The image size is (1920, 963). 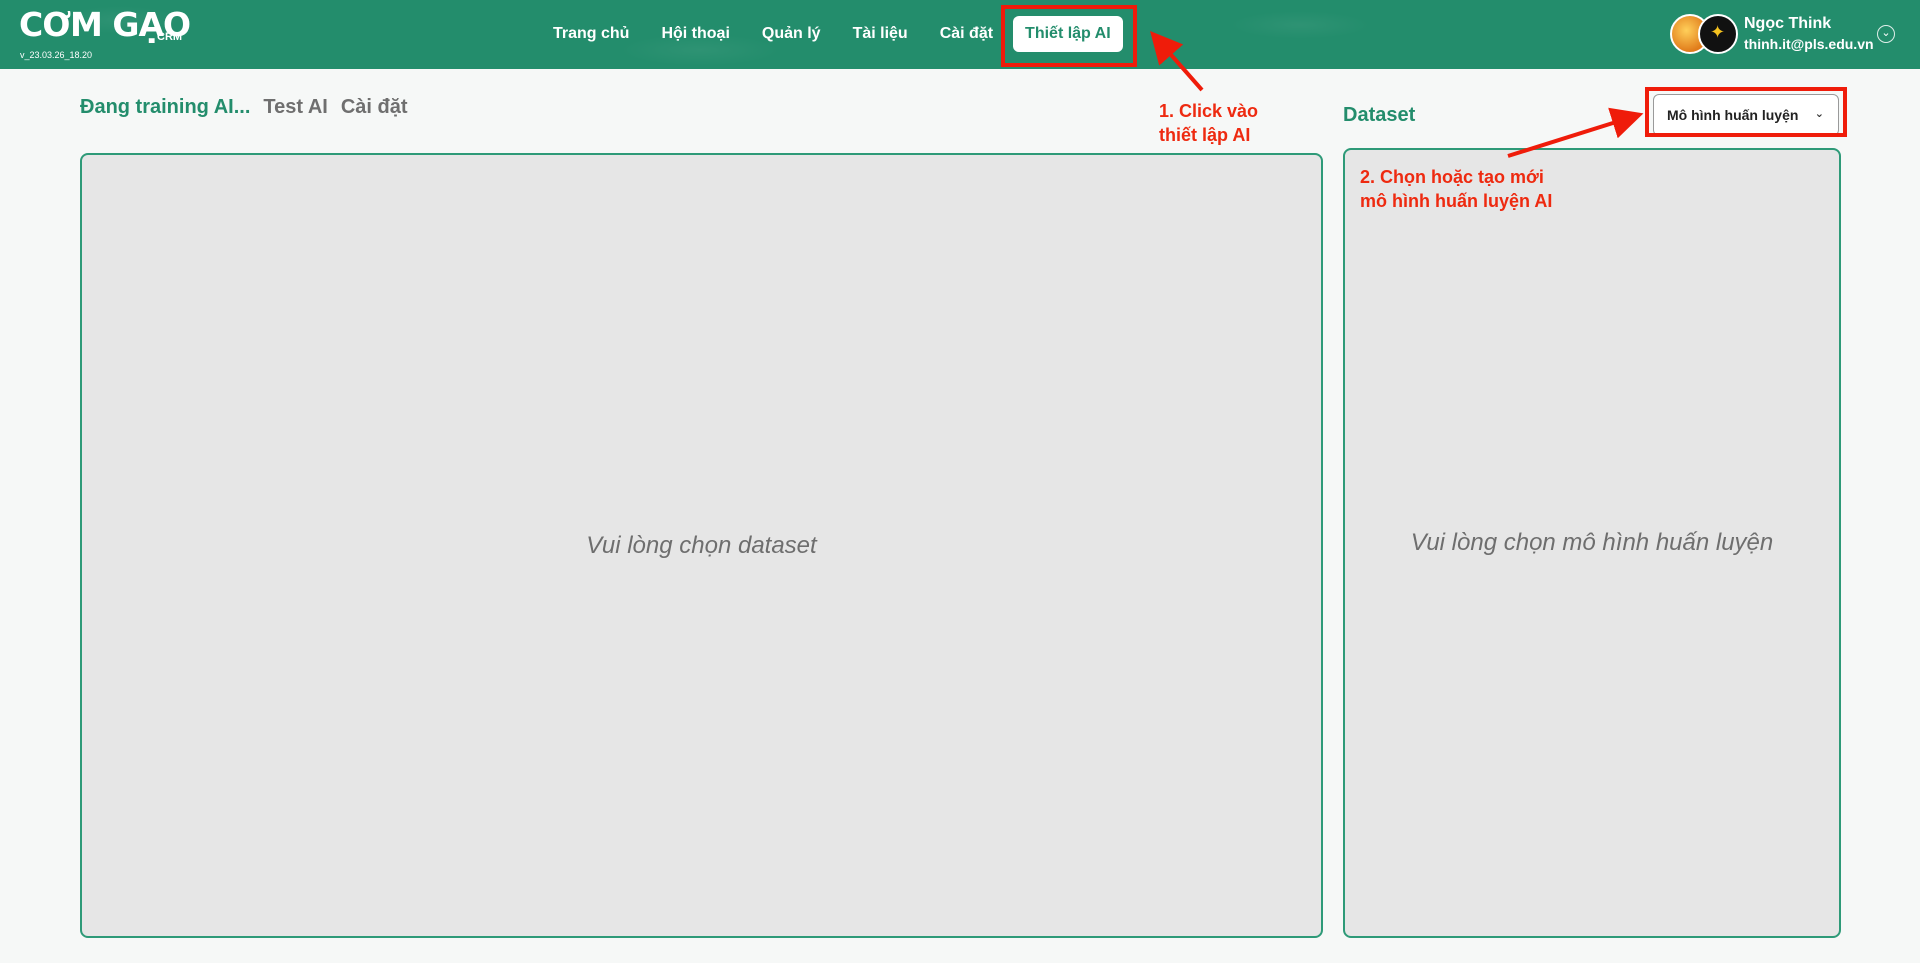 I want to click on annotation-arrows, so click(x=1397, y=94).